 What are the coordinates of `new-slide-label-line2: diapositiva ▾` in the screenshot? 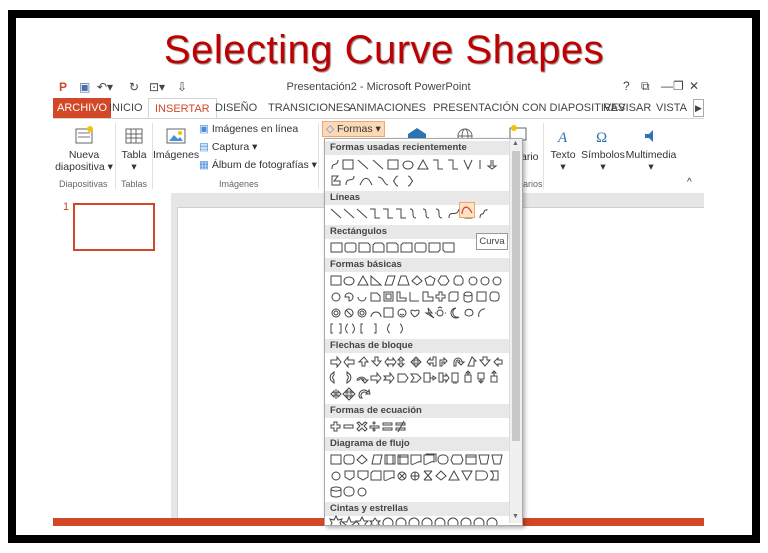 It's located at (84, 167).